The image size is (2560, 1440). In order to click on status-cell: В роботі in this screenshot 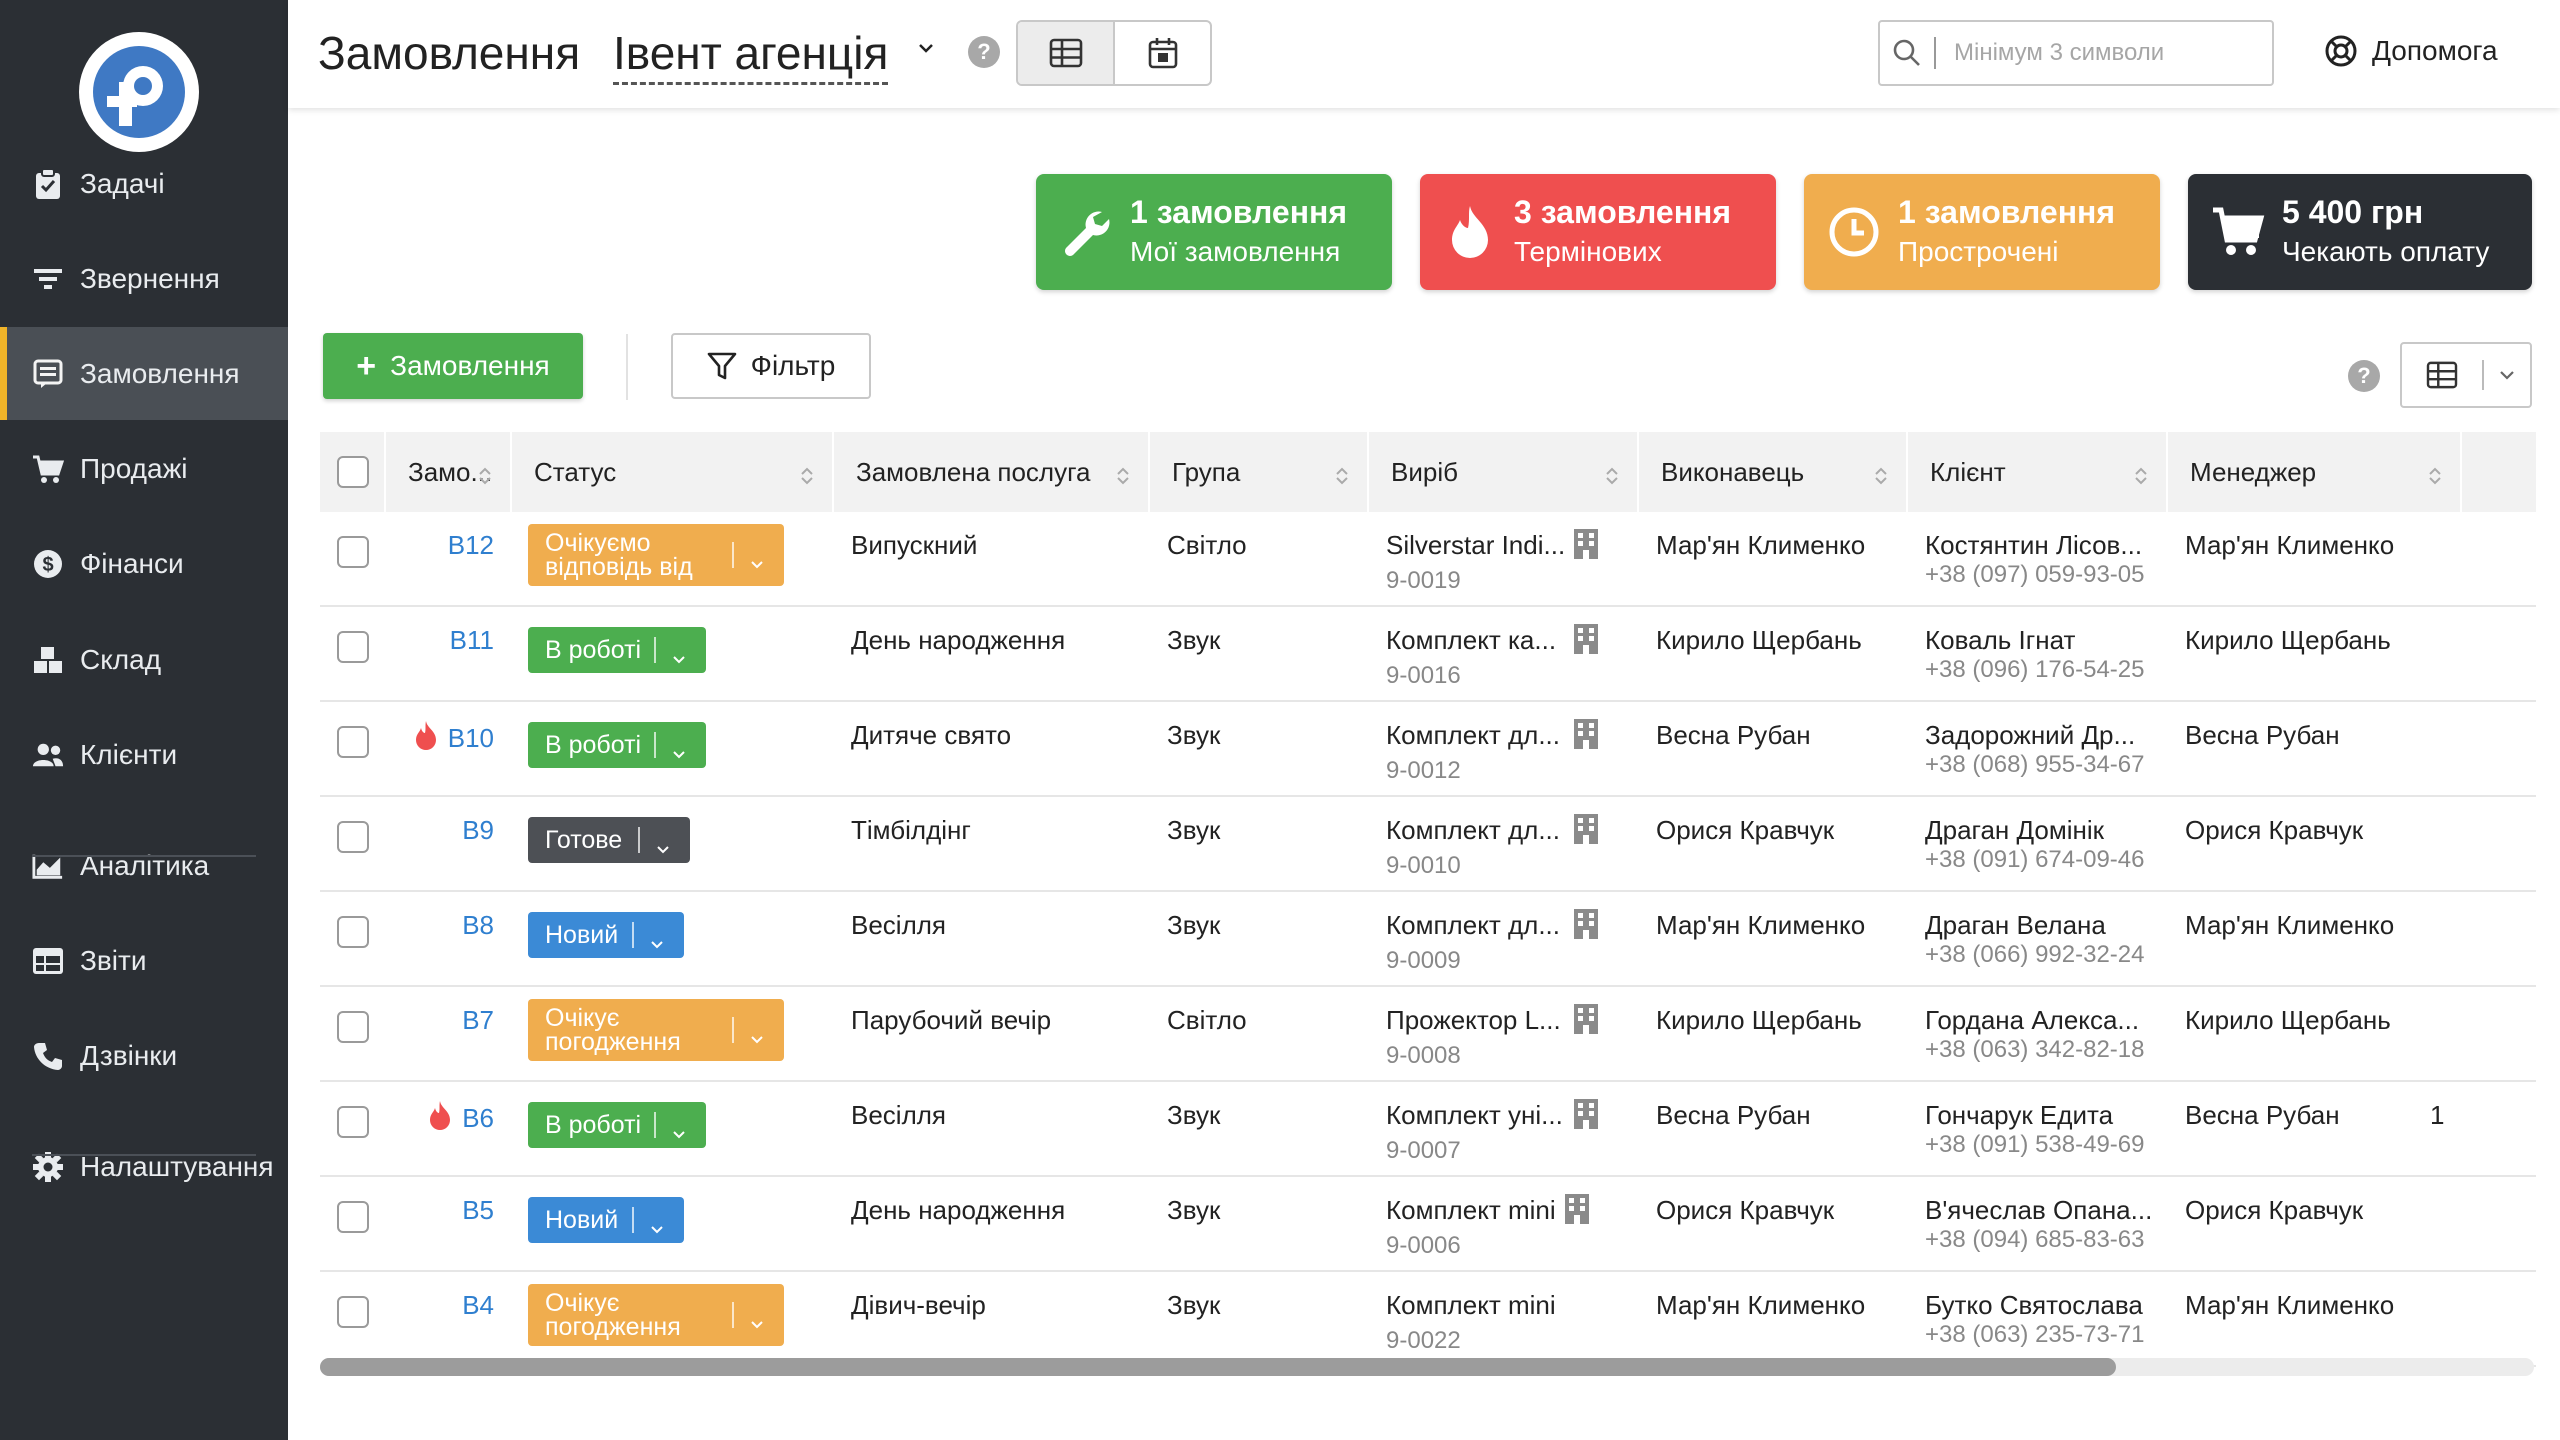, I will do `click(681, 1129)`.